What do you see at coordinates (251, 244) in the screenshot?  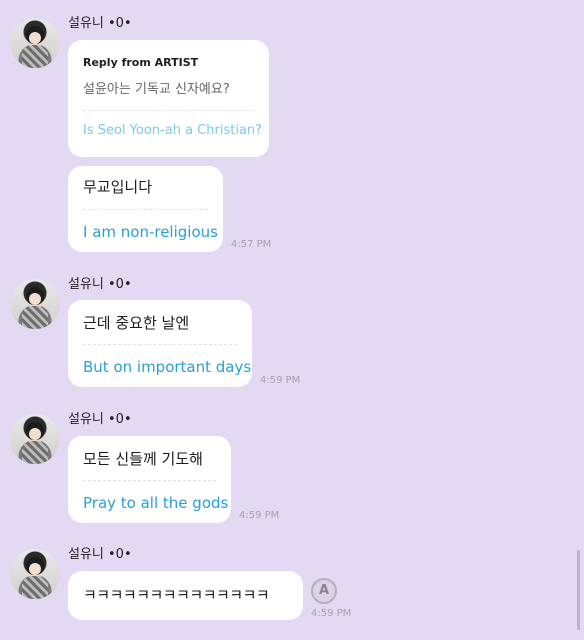 I see `timestamp: 4:57 PM` at bounding box center [251, 244].